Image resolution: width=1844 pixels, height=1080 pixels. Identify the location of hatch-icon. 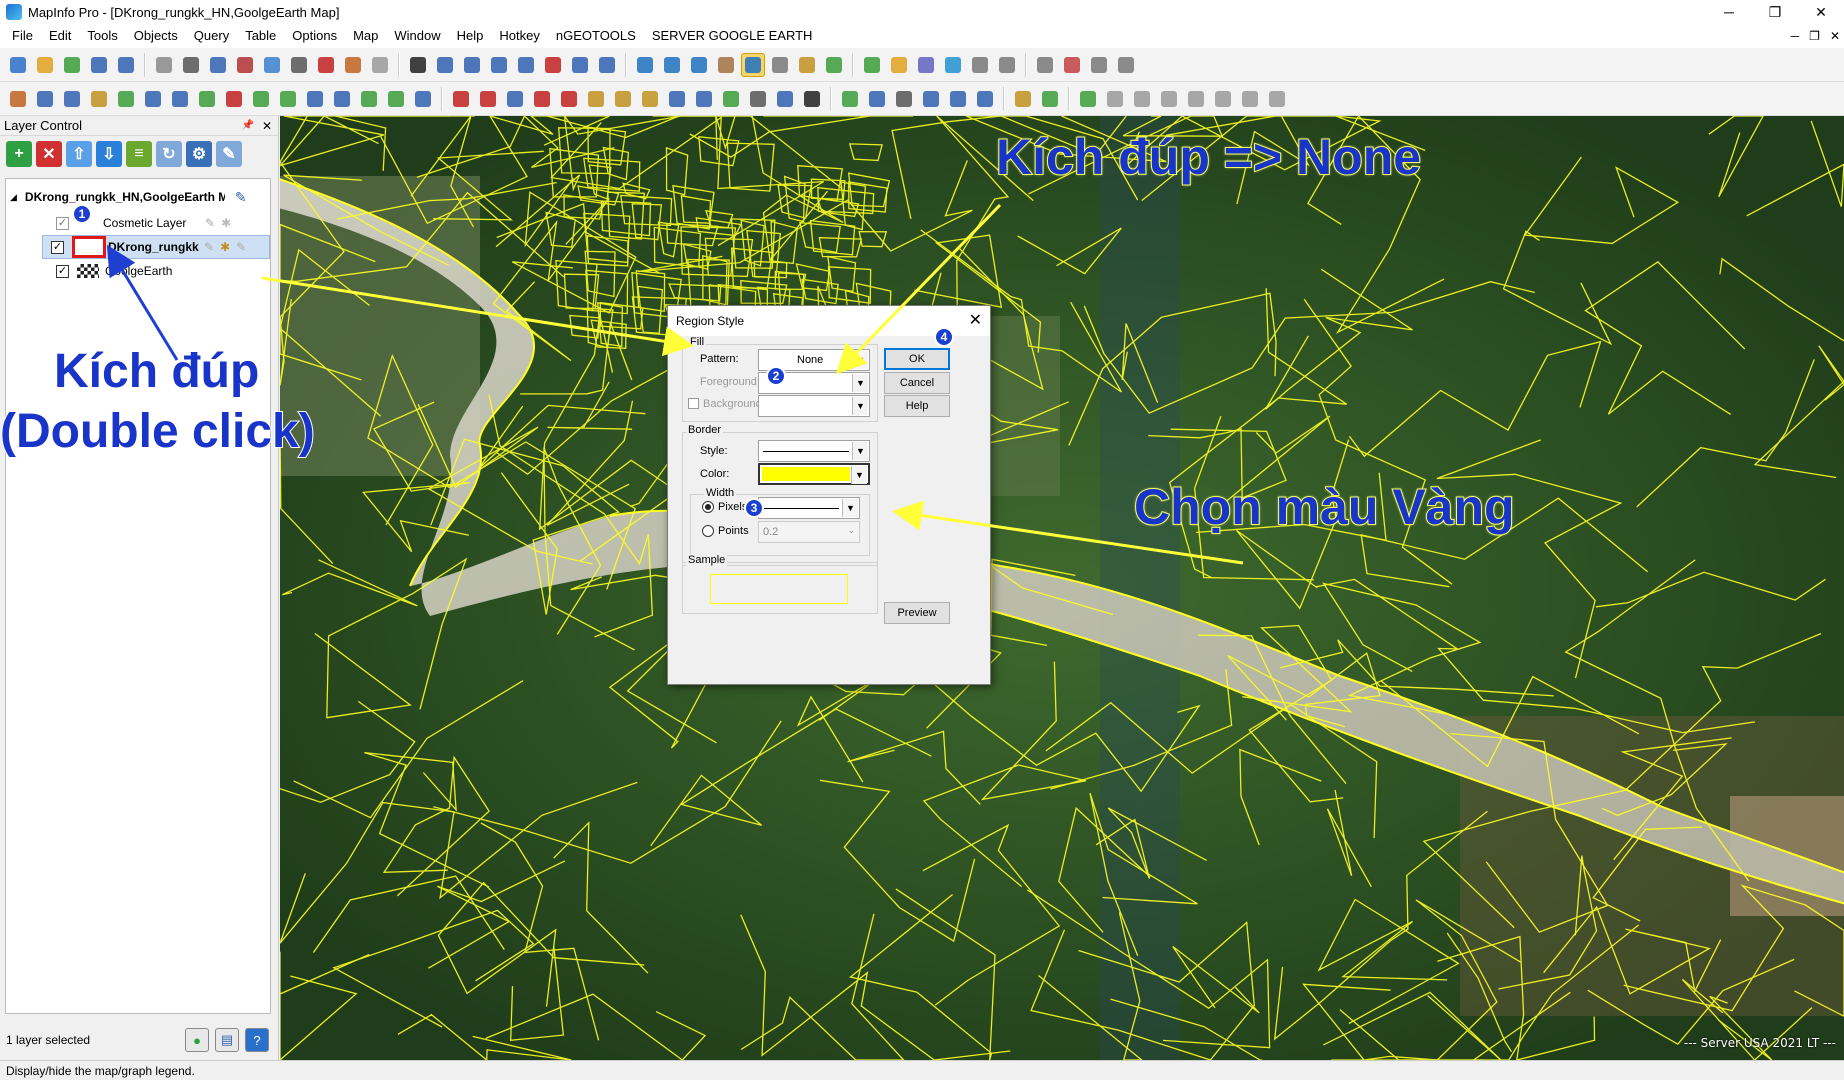
(1169, 99).